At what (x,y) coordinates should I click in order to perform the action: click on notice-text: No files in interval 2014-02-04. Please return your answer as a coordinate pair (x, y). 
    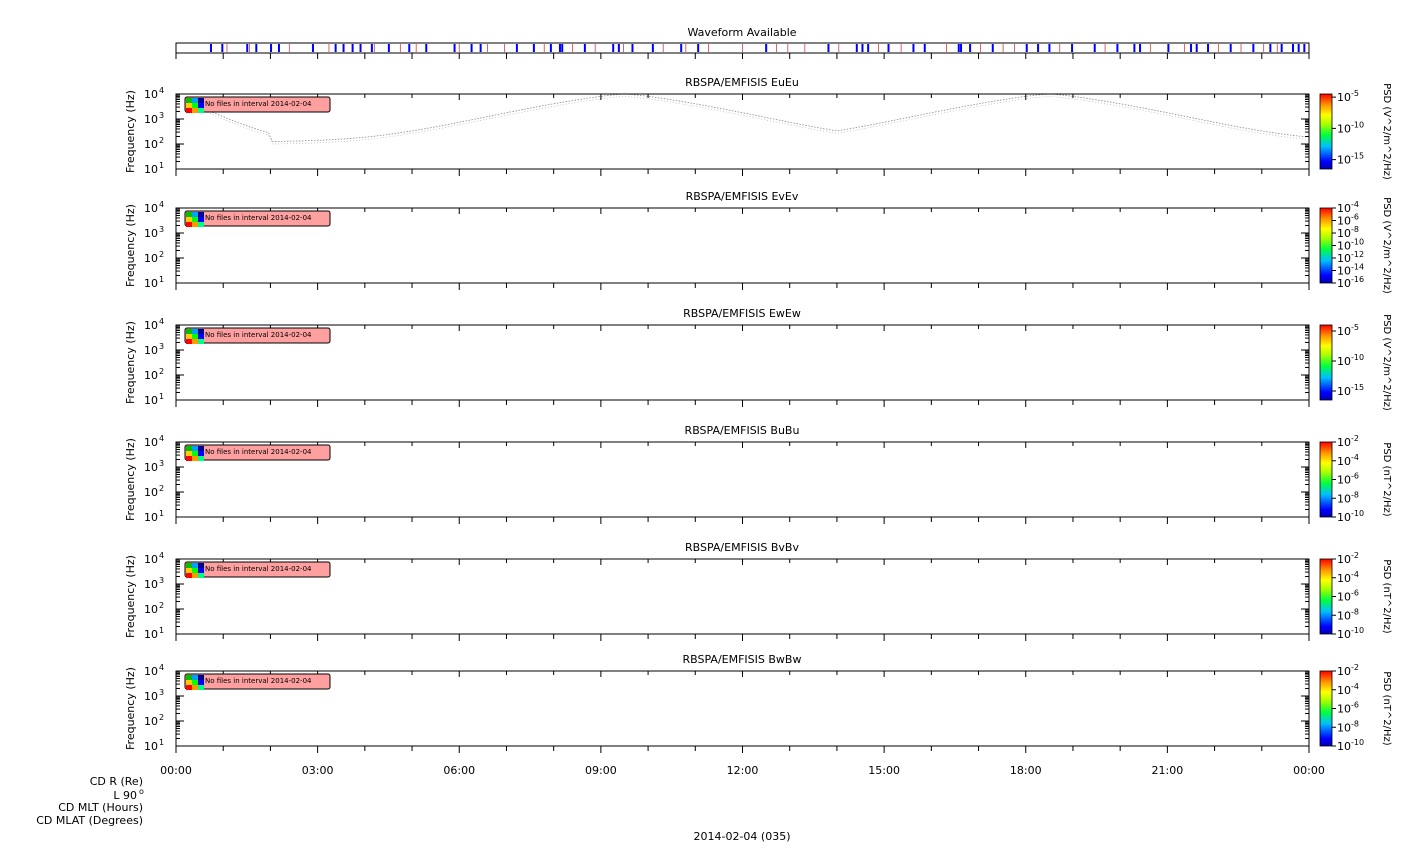
    Looking at the image, I should click on (258, 218).